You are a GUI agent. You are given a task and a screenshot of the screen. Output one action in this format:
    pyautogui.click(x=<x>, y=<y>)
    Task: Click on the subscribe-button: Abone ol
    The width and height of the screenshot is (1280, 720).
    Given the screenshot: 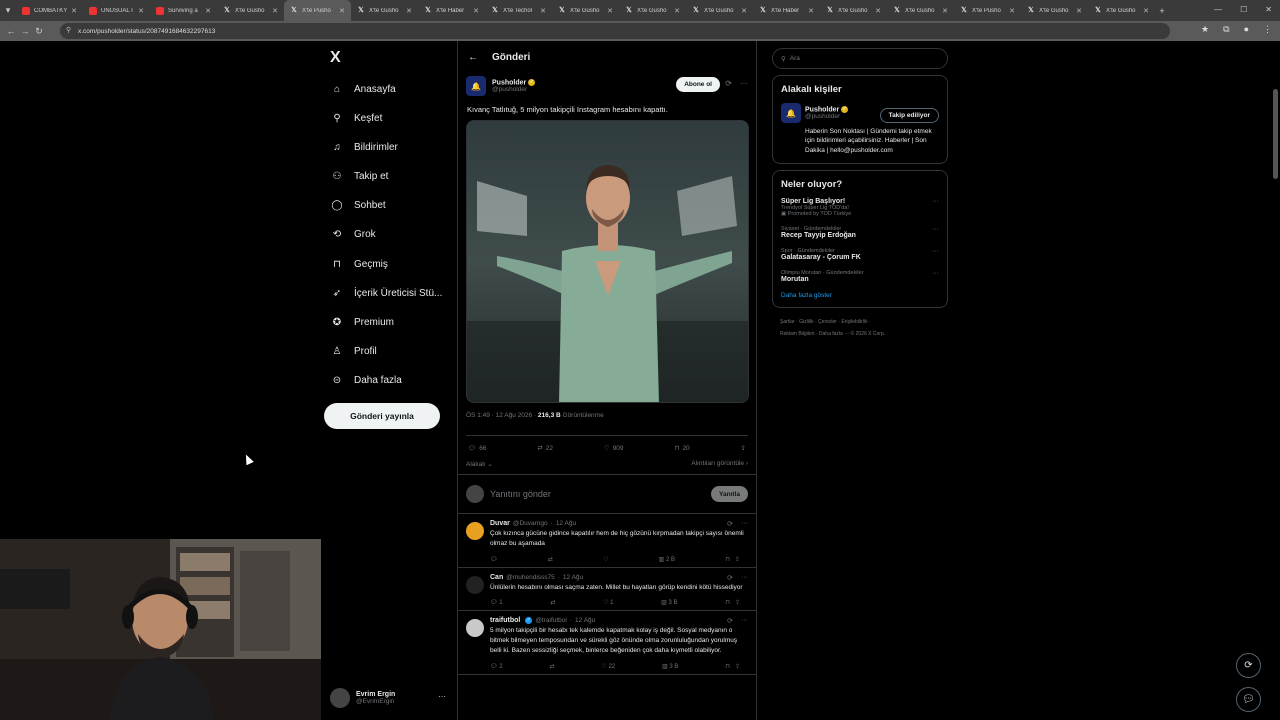 What is the action you would take?
    pyautogui.click(x=698, y=84)
    